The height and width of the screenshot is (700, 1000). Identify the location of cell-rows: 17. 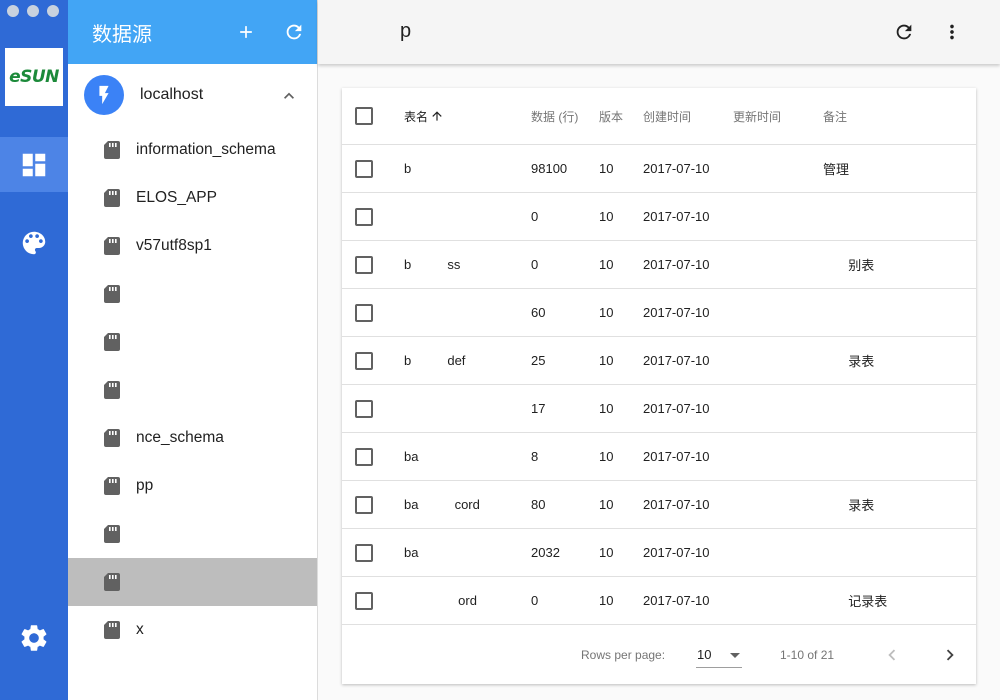
(538, 408).